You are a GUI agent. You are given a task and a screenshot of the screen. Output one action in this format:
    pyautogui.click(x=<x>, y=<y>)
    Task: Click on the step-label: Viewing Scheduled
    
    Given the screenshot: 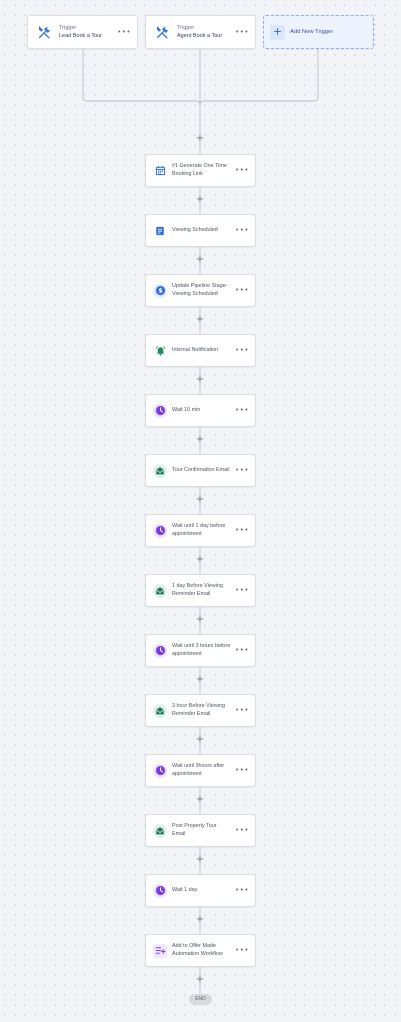 What is the action you would take?
    pyautogui.click(x=195, y=229)
    